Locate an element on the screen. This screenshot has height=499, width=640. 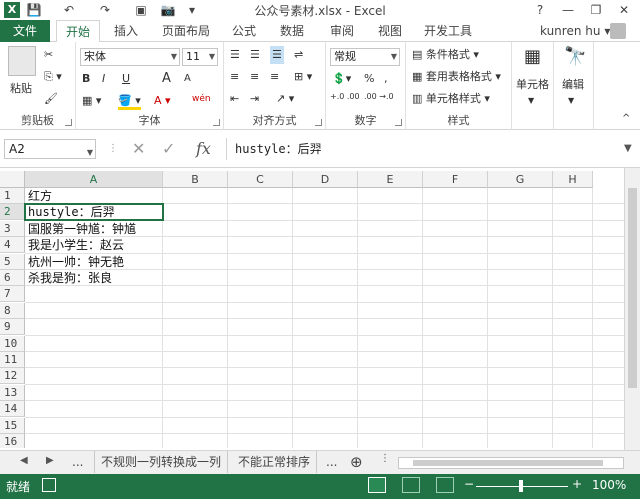
row-header: 4 is located at coordinates (12, 245).